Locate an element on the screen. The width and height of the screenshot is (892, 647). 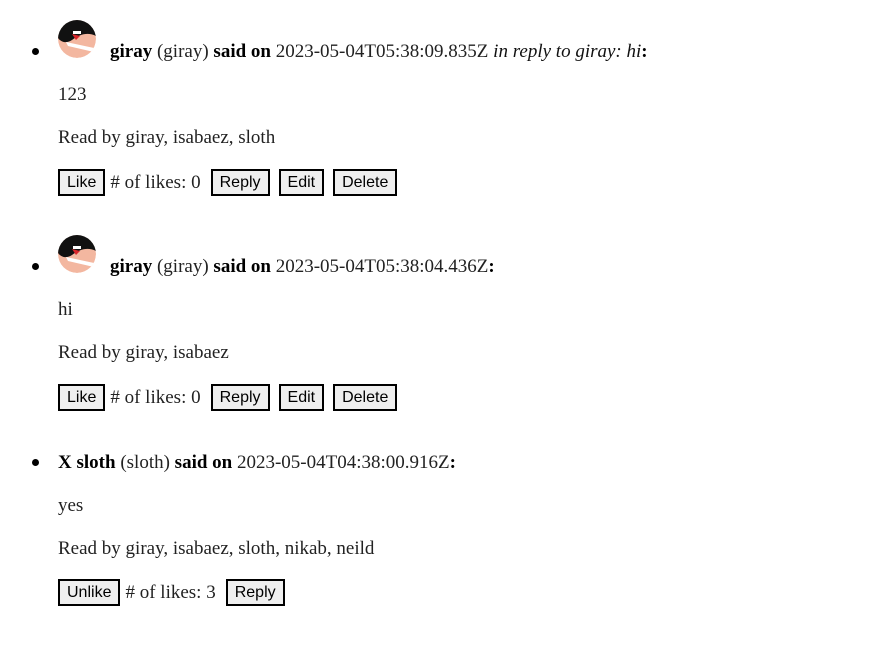
author-username: (sloth) is located at coordinates (145, 462).